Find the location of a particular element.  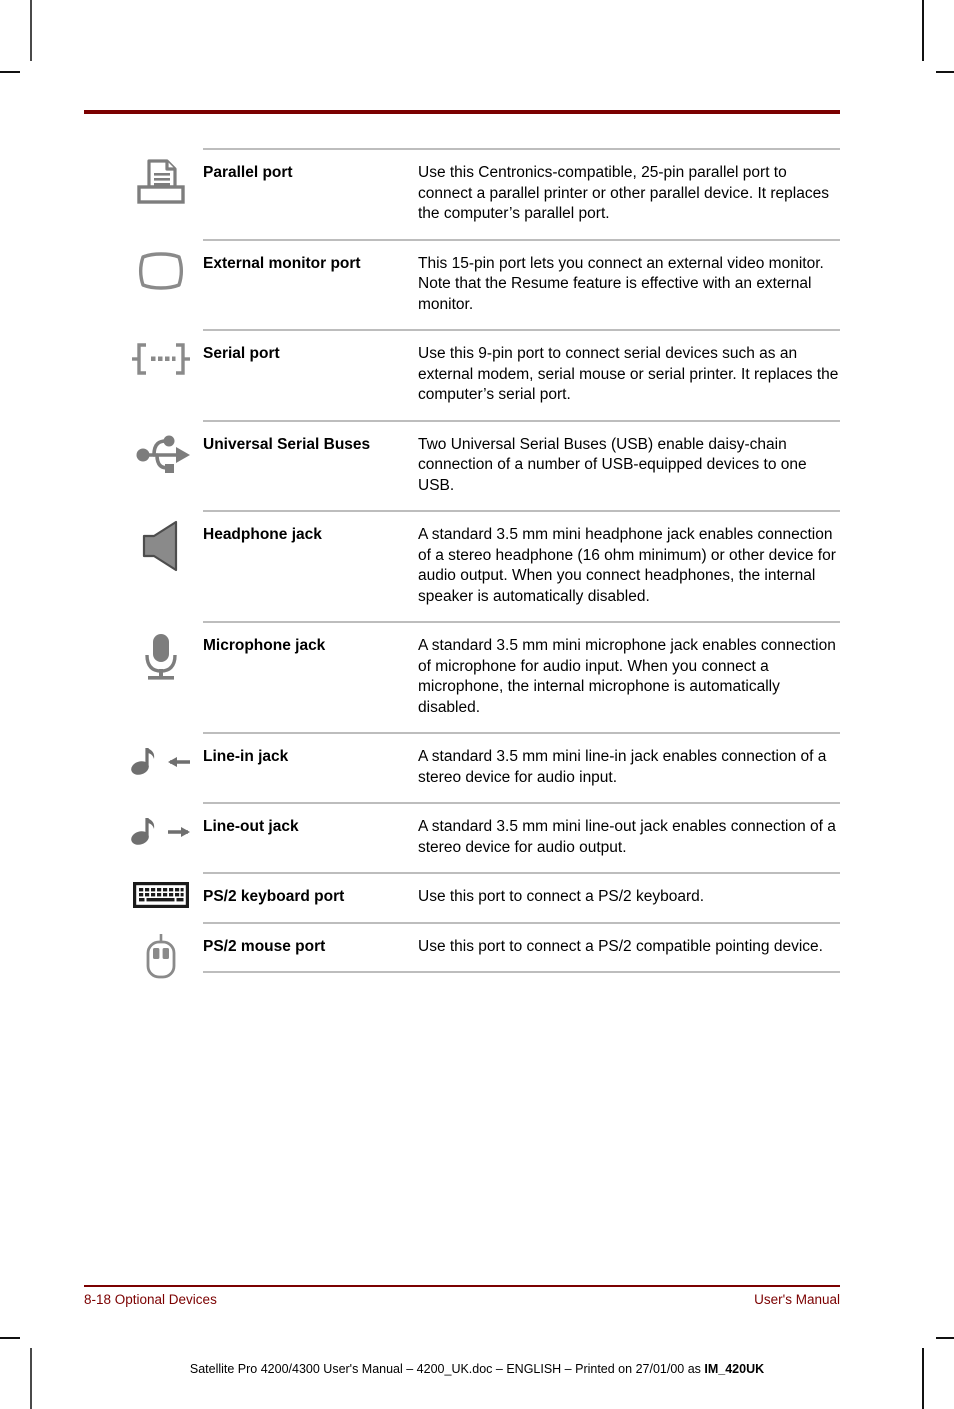

crop-mark-top-left-horizontal is located at coordinates (10, 72).